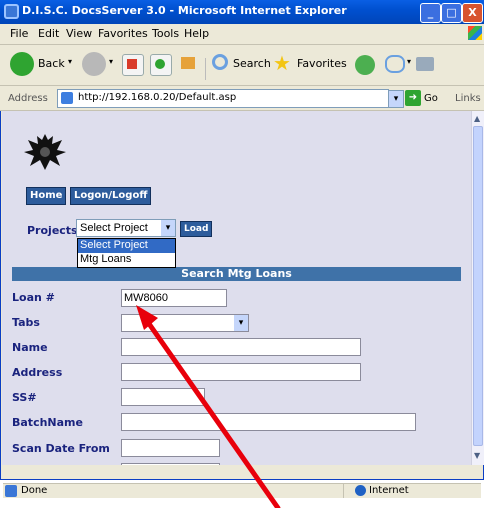 The image size is (484, 508). What do you see at coordinates (196, 33) in the screenshot?
I see `menu-help: Help` at bounding box center [196, 33].